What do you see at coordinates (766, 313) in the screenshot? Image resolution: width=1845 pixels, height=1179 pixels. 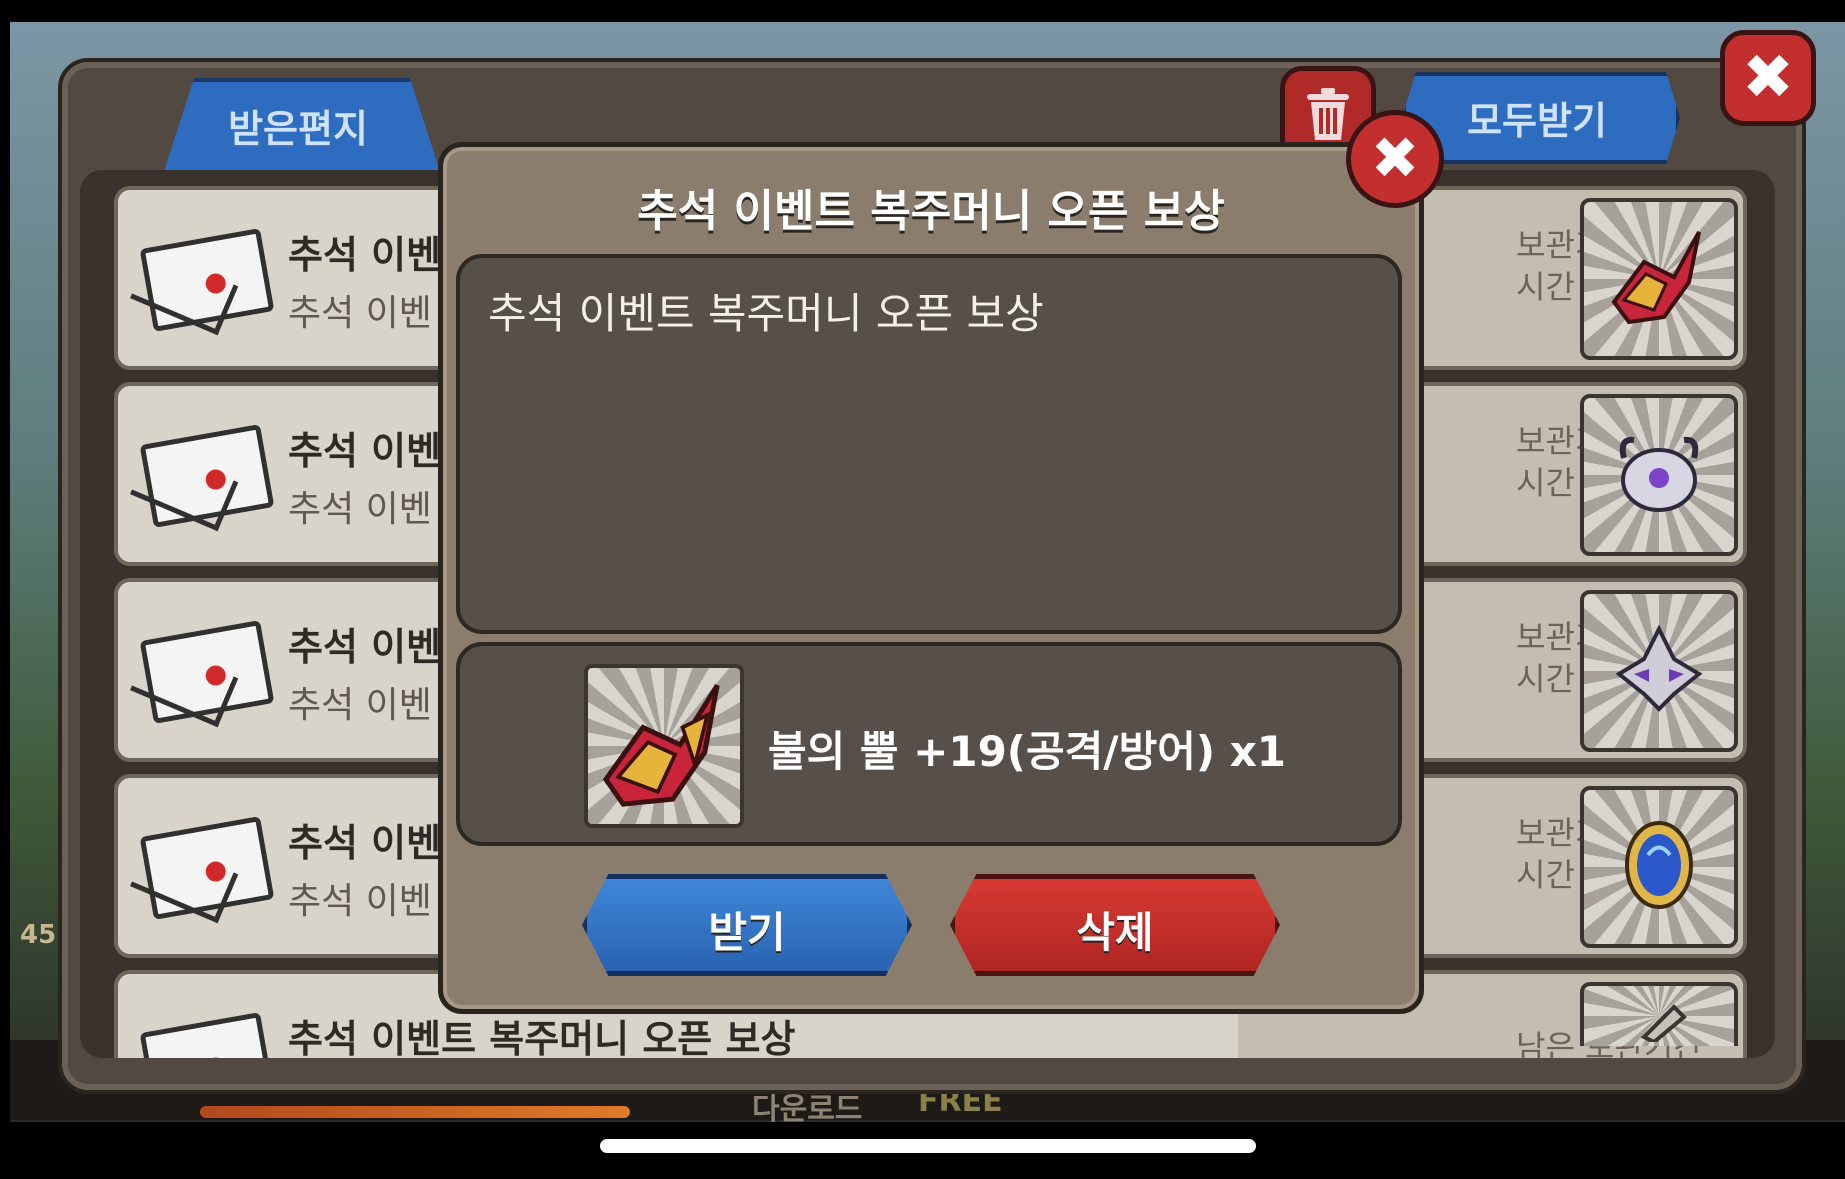 I see `modal-message-text: 추석 이벤트 복주머니 오픈 보상` at bounding box center [766, 313].